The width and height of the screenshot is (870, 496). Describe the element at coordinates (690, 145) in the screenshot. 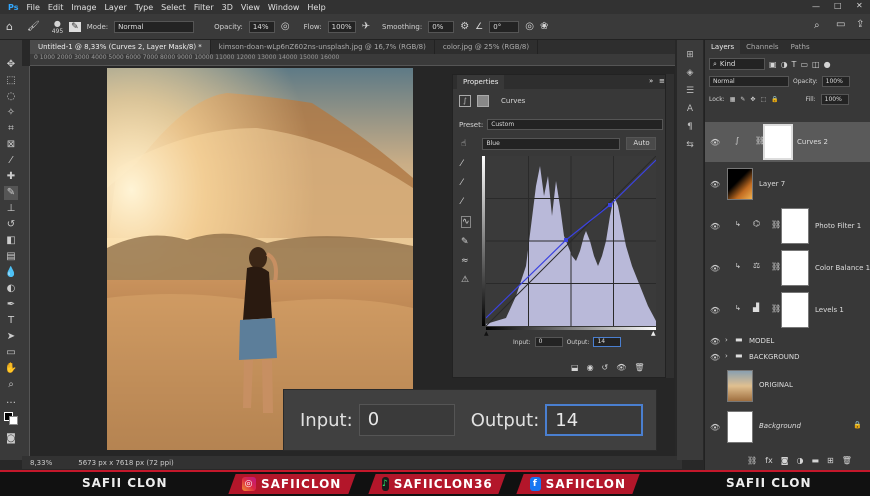

I see `glyphs-panel-icon: ⇆` at that location.